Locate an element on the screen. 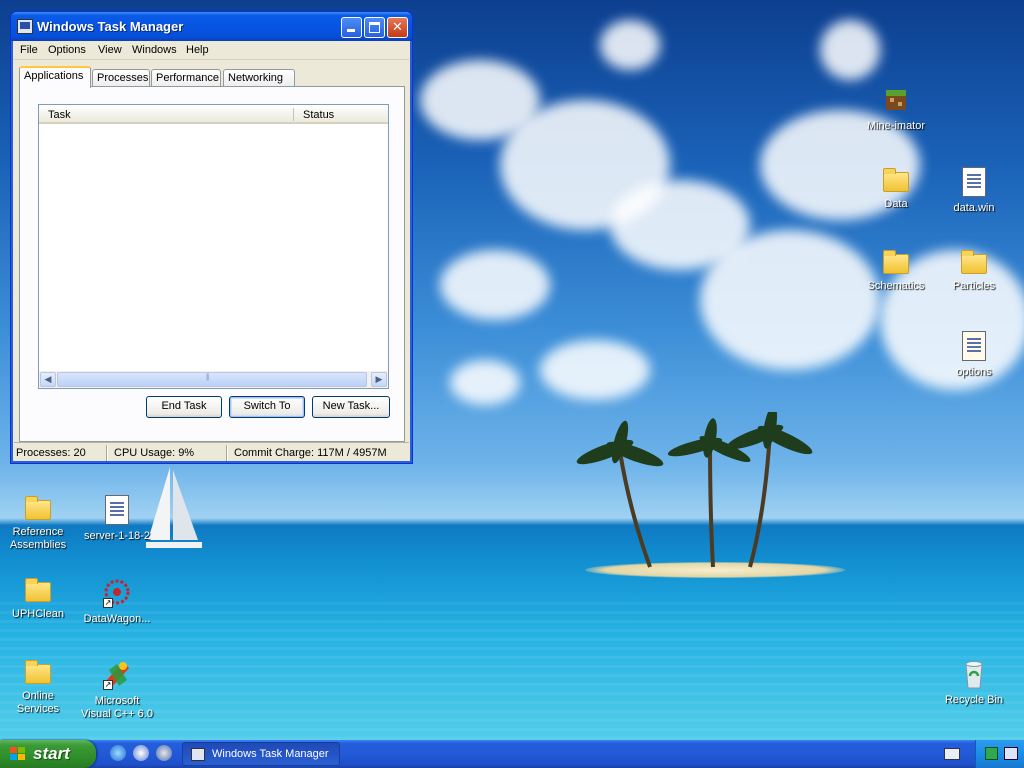  desktop-icon-recycle-bin: Recycle Bin is located at coordinates (974, 682).